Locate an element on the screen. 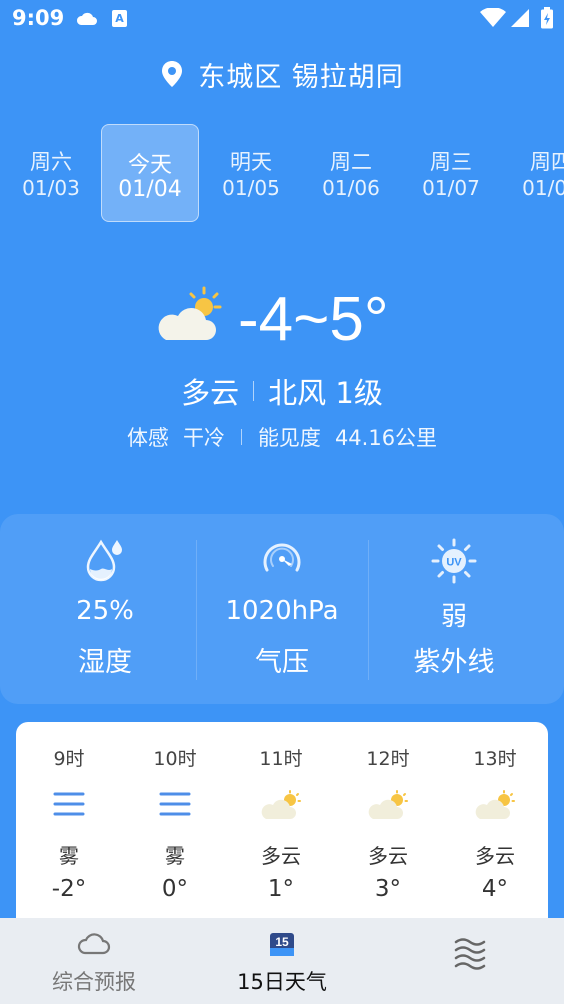  day-tab-tue: 周二 01/06 is located at coordinates (351, 173).